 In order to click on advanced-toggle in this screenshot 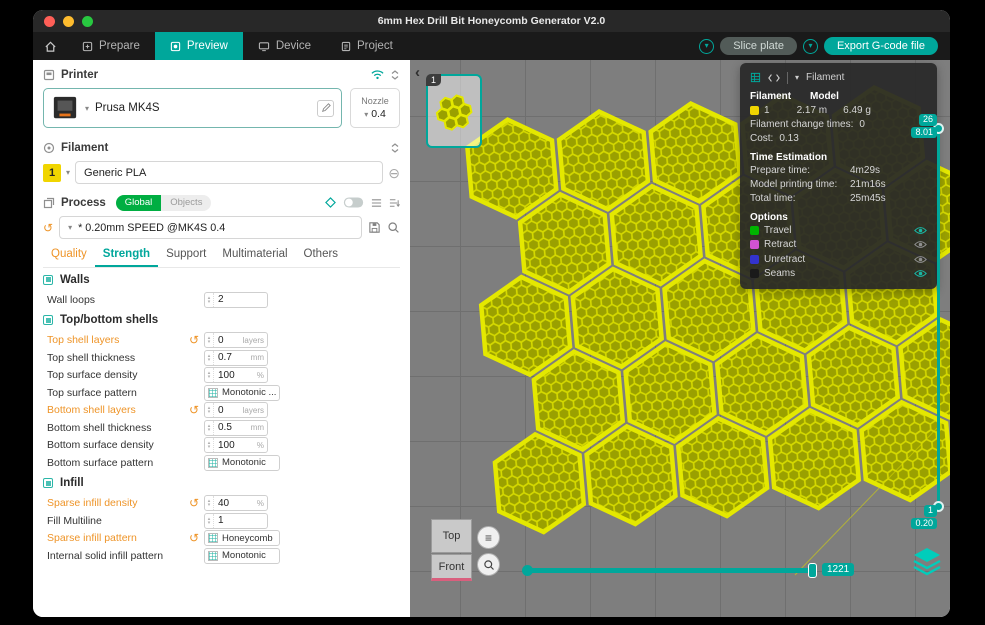, I will do `click(353, 202)`.